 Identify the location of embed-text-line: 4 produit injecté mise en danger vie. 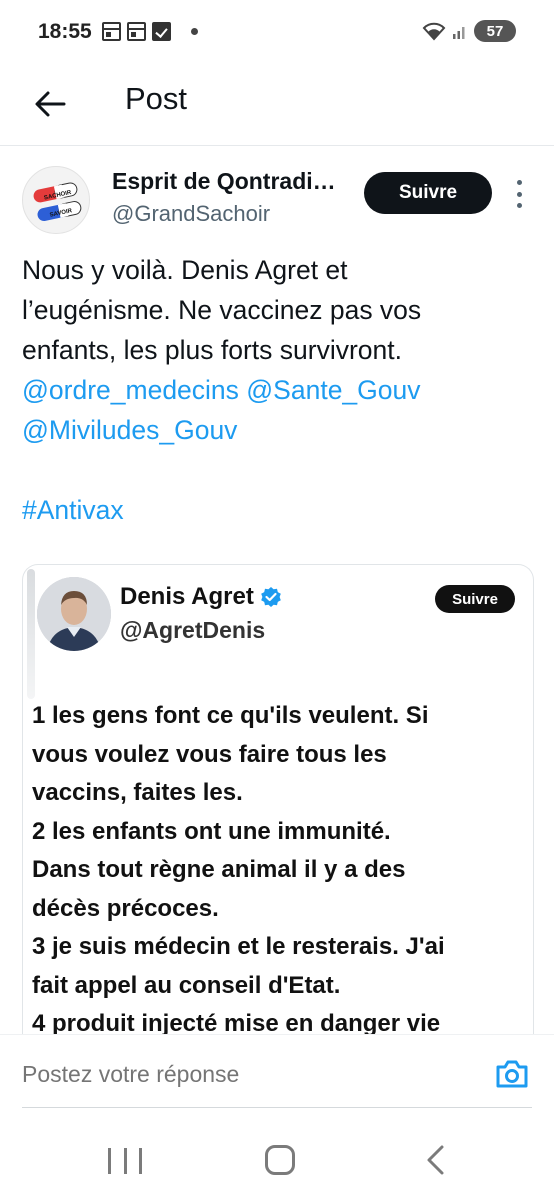
(236, 1022).